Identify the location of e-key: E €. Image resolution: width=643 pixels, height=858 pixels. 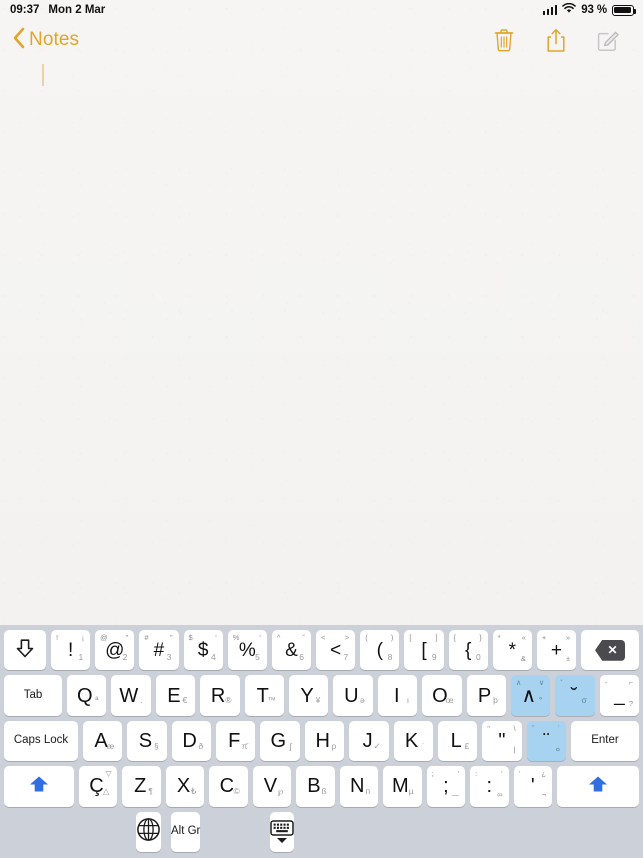
(175, 695).